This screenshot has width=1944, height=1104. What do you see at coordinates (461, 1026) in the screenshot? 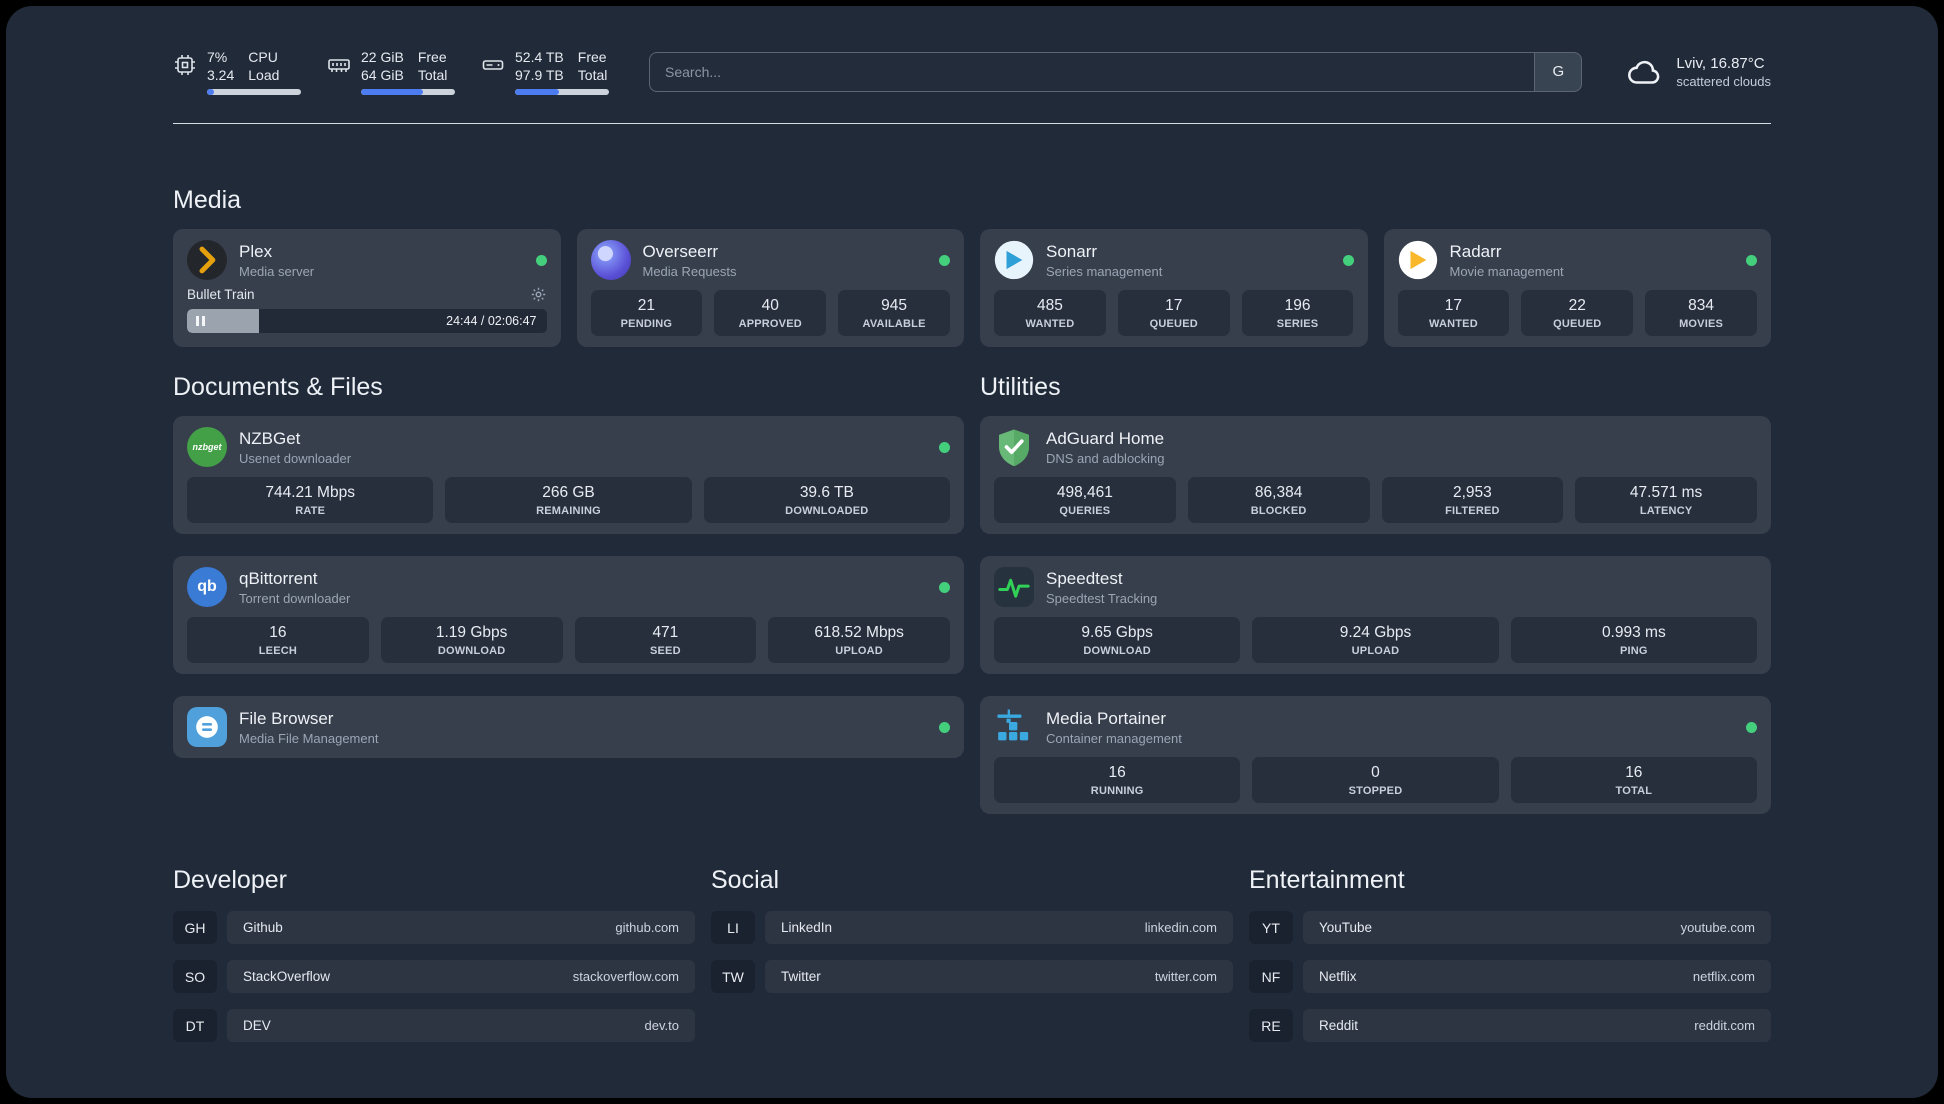
I see `bookmark-link-dev: DEV dev.to` at bounding box center [461, 1026].